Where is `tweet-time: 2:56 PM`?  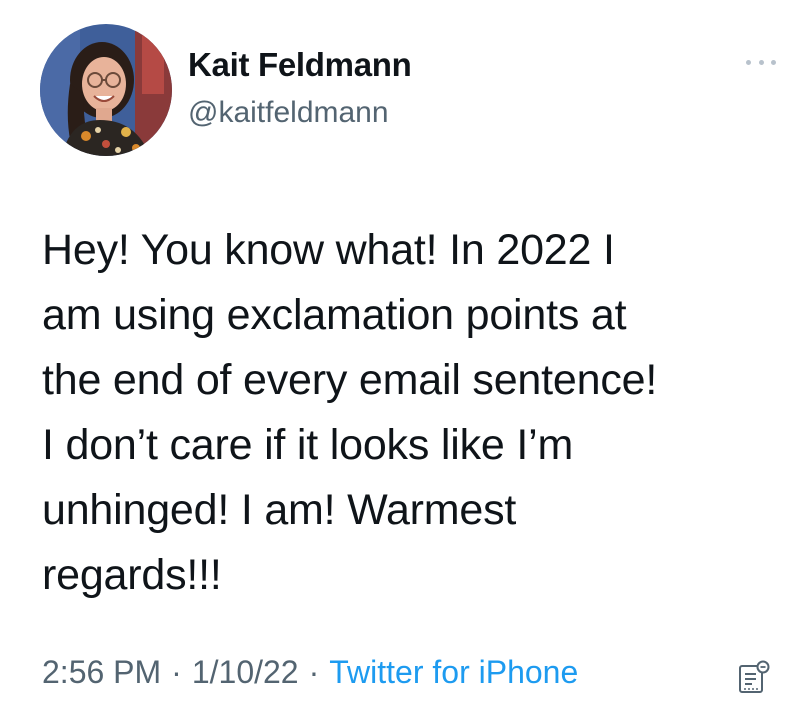 tweet-time: 2:56 PM is located at coordinates (101, 672).